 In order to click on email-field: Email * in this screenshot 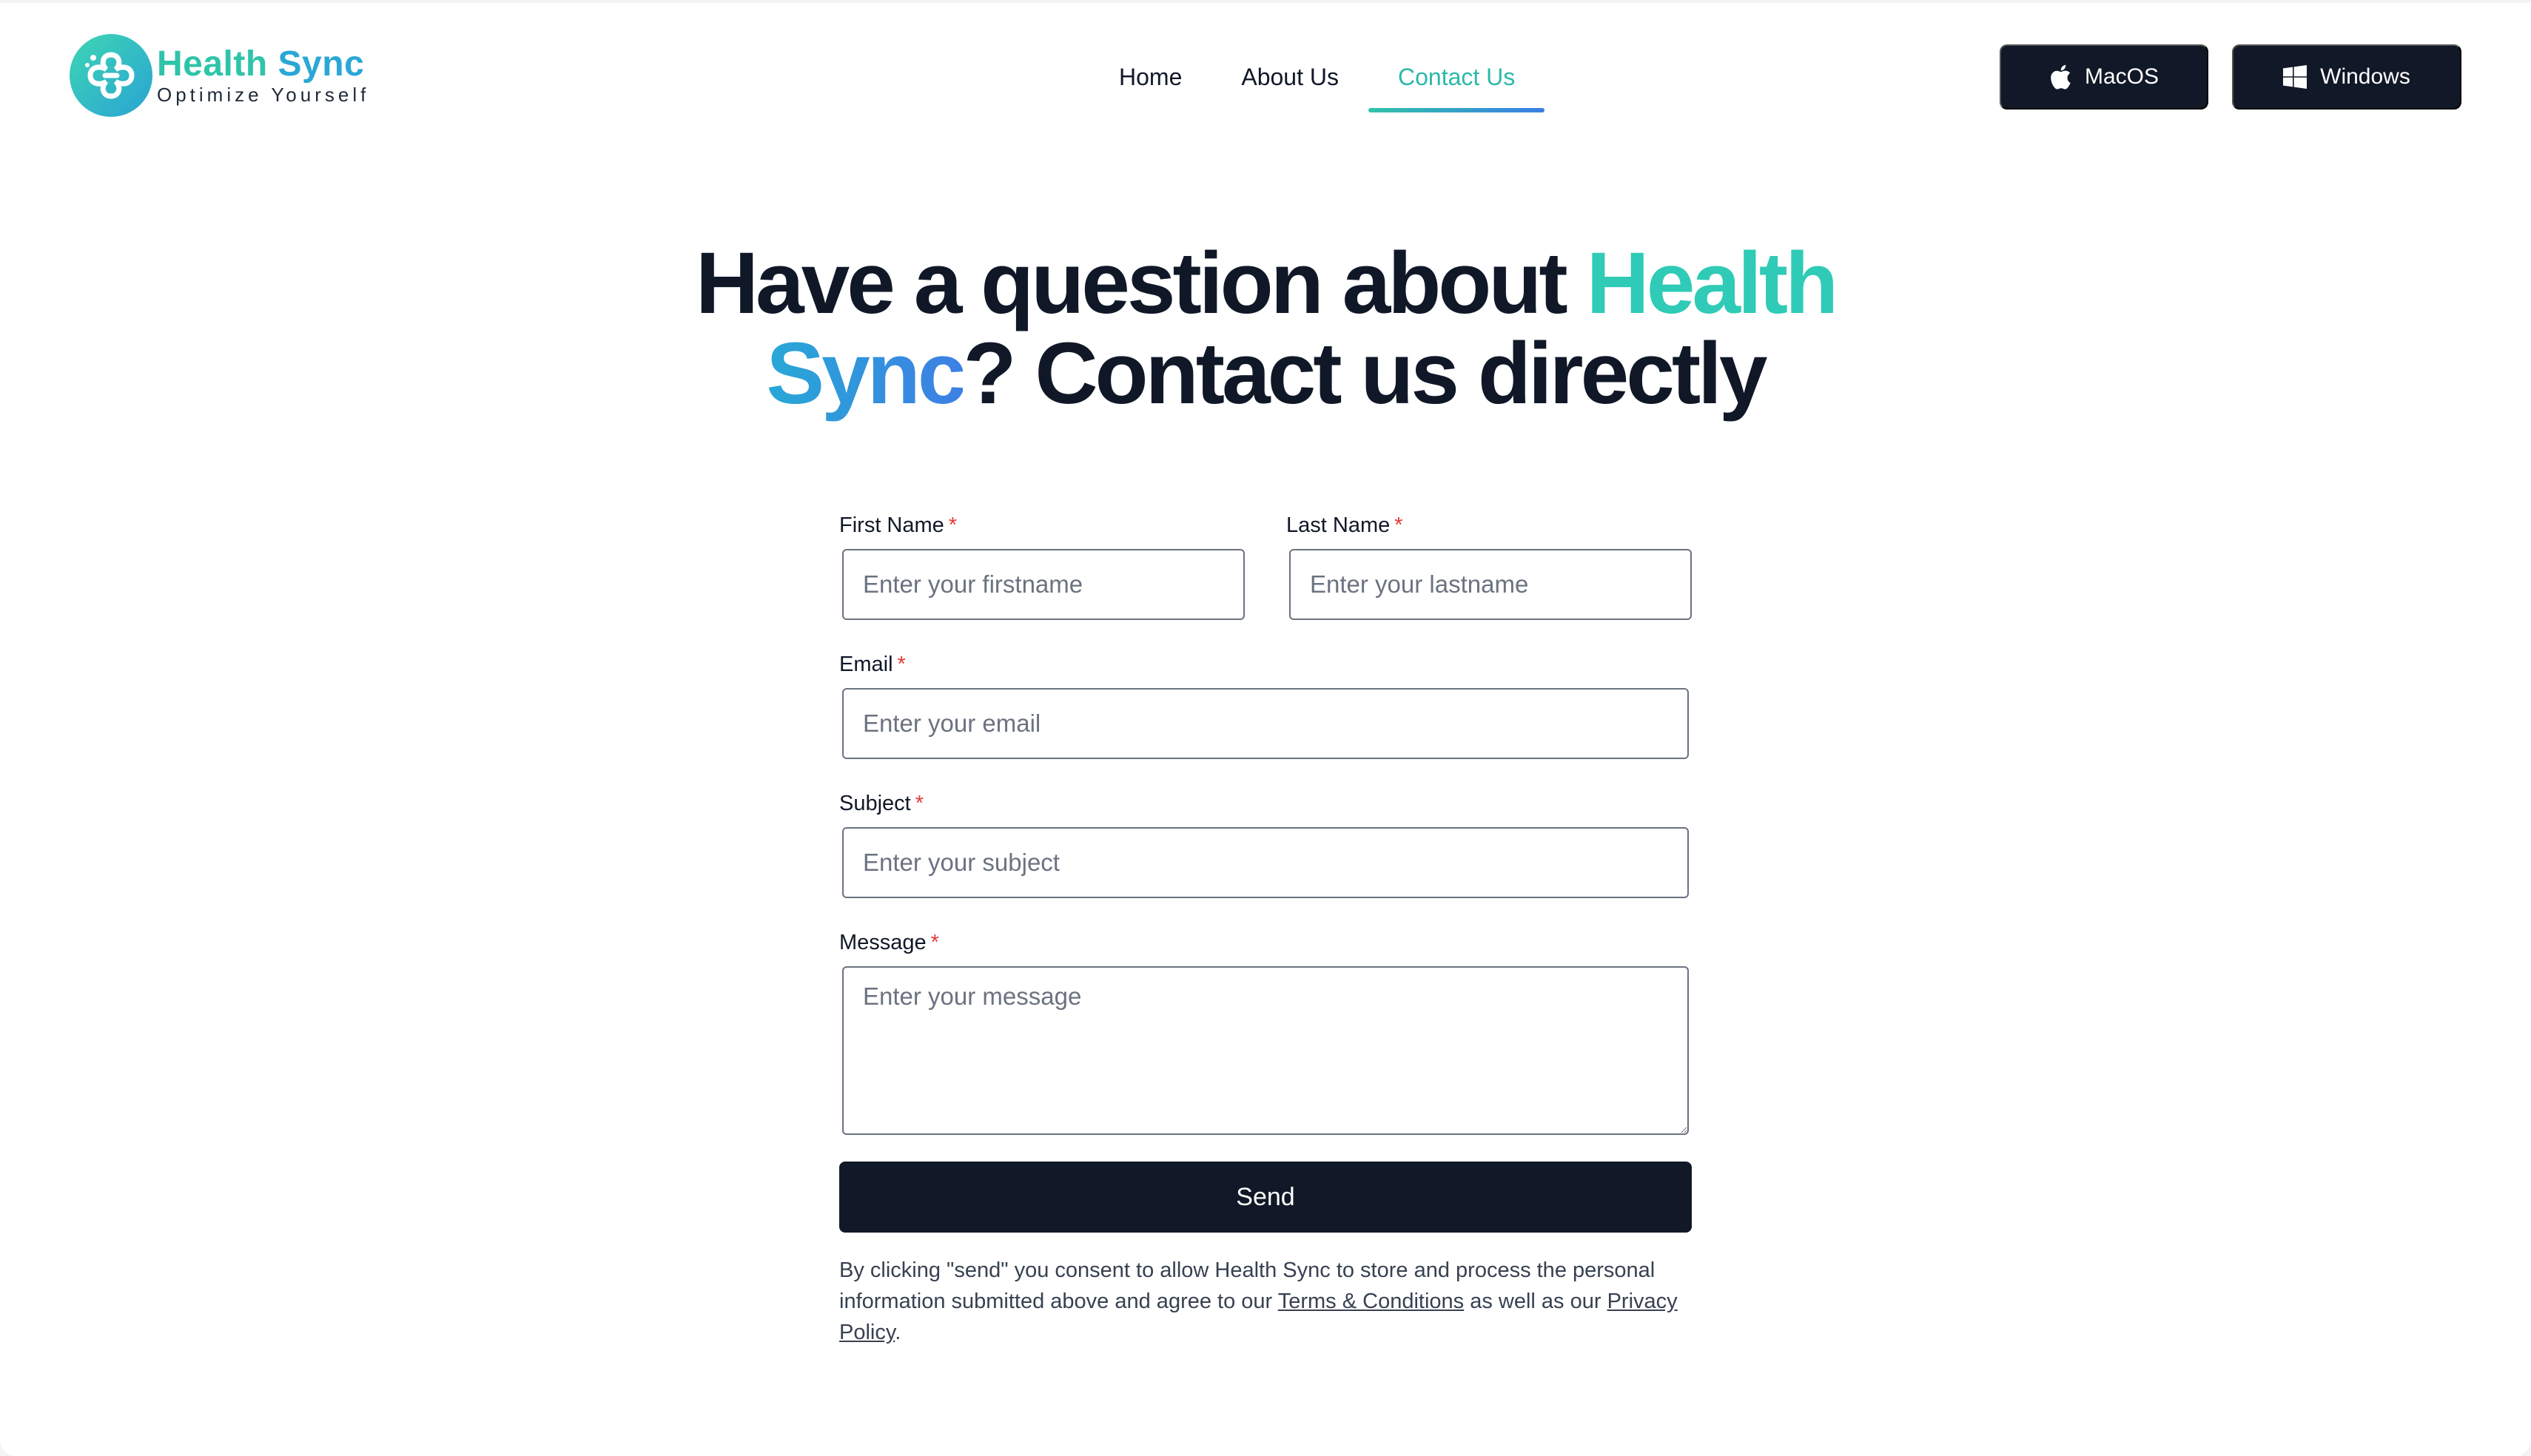, I will do `click(1265, 705)`.